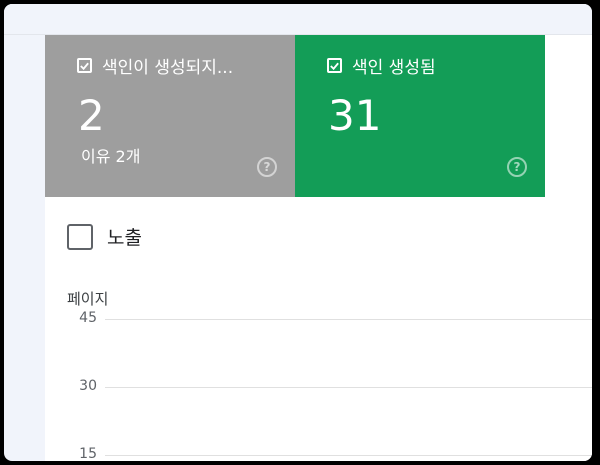 This screenshot has height=465, width=600. Describe the element at coordinates (298, 19) in the screenshot. I see `top-bar` at that location.